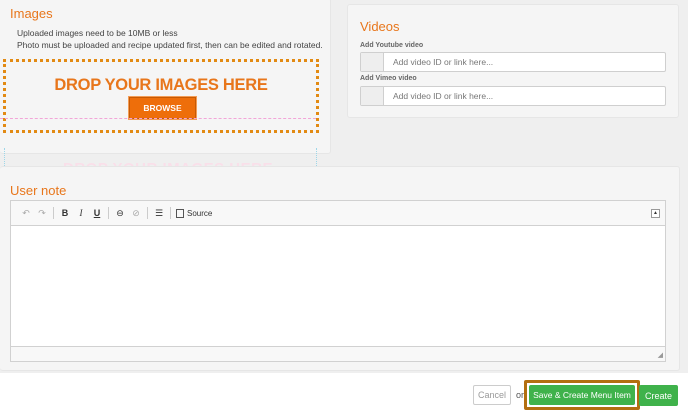 This screenshot has height=412, width=688. I want to click on vimeo-addon, so click(372, 96).